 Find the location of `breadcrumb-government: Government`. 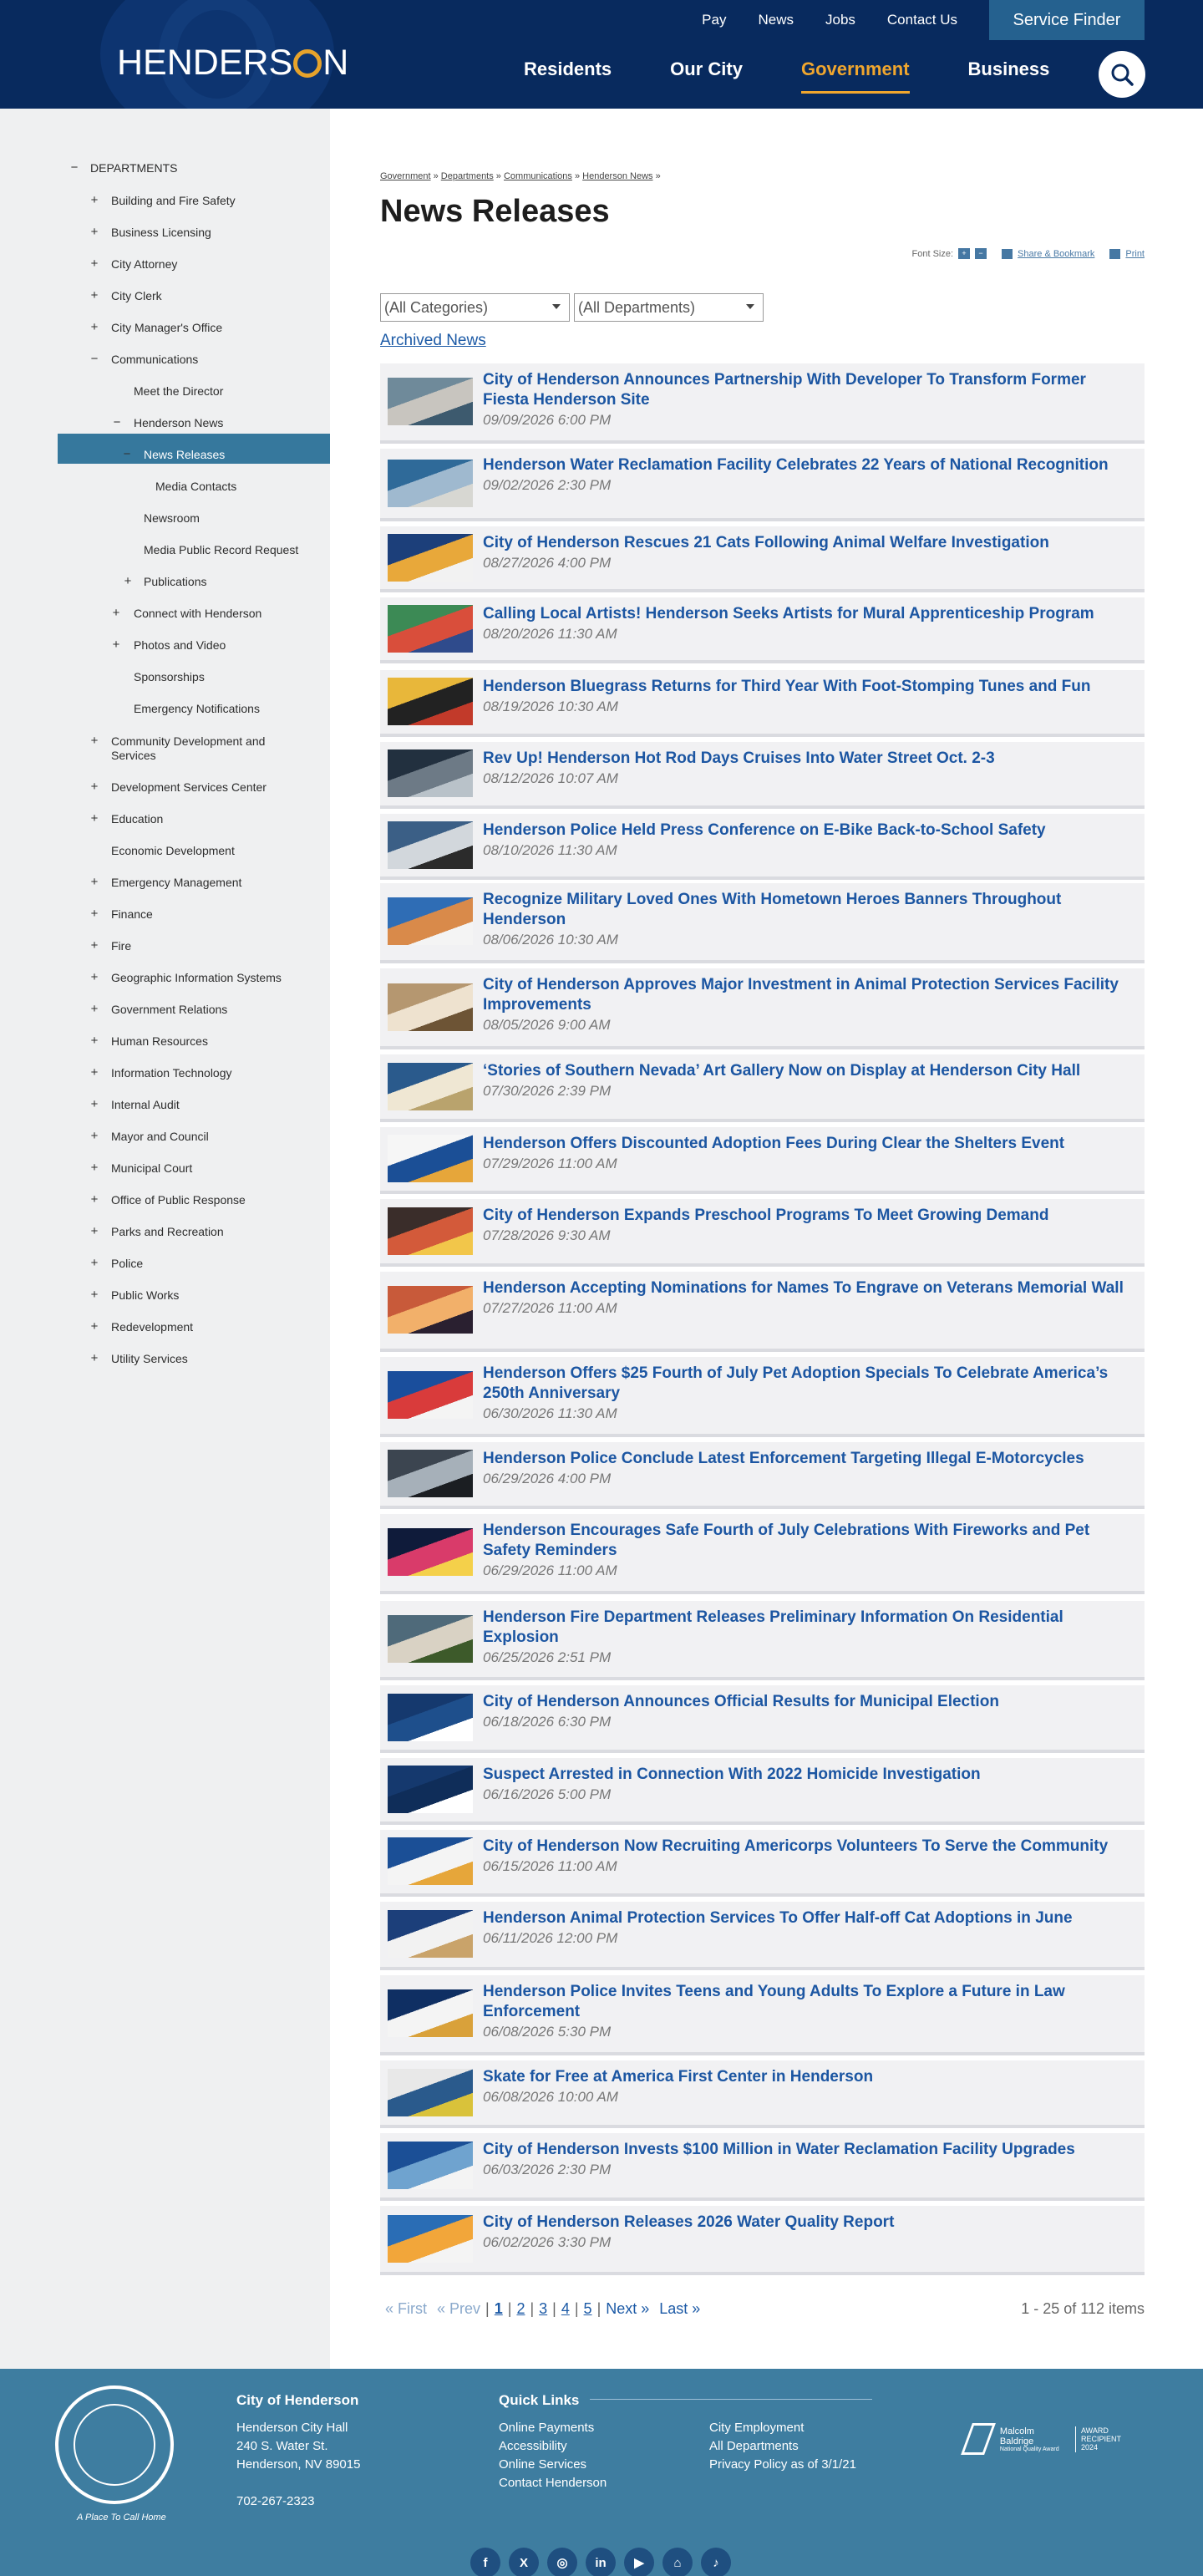

breadcrumb-government: Government is located at coordinates (406, 176).